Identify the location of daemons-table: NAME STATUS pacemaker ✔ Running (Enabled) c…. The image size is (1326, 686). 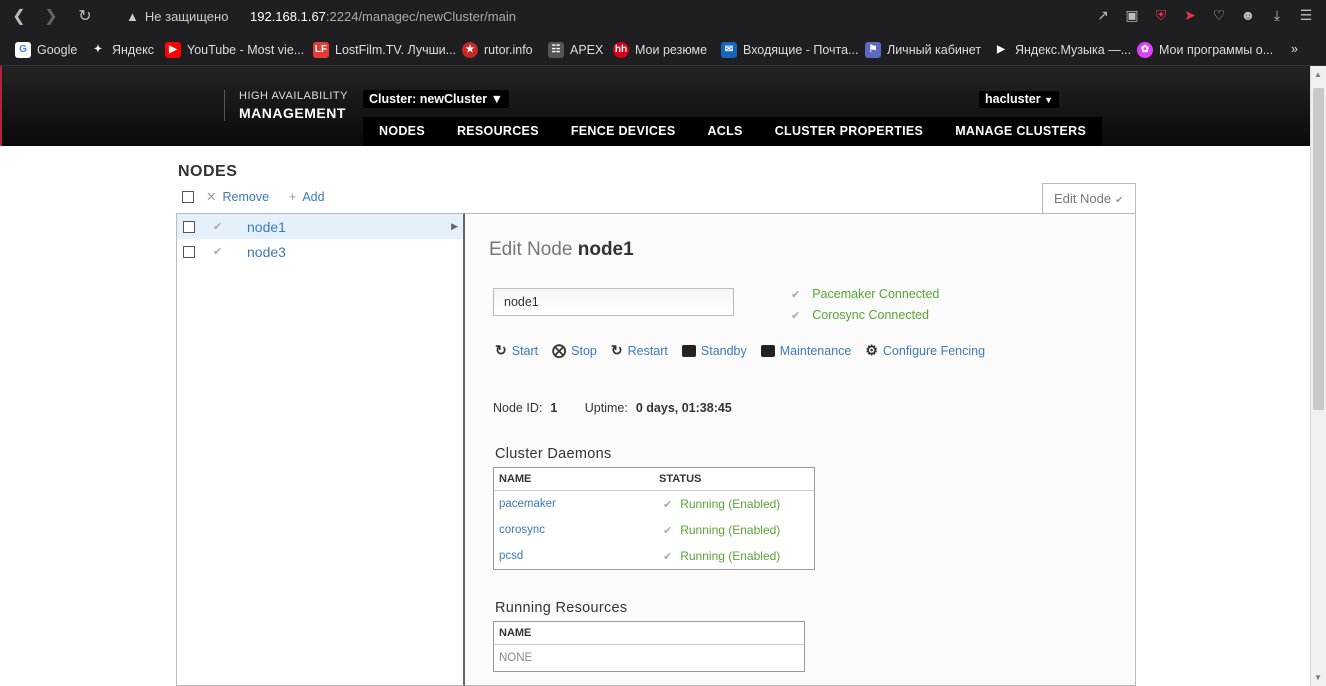
(654, 518).